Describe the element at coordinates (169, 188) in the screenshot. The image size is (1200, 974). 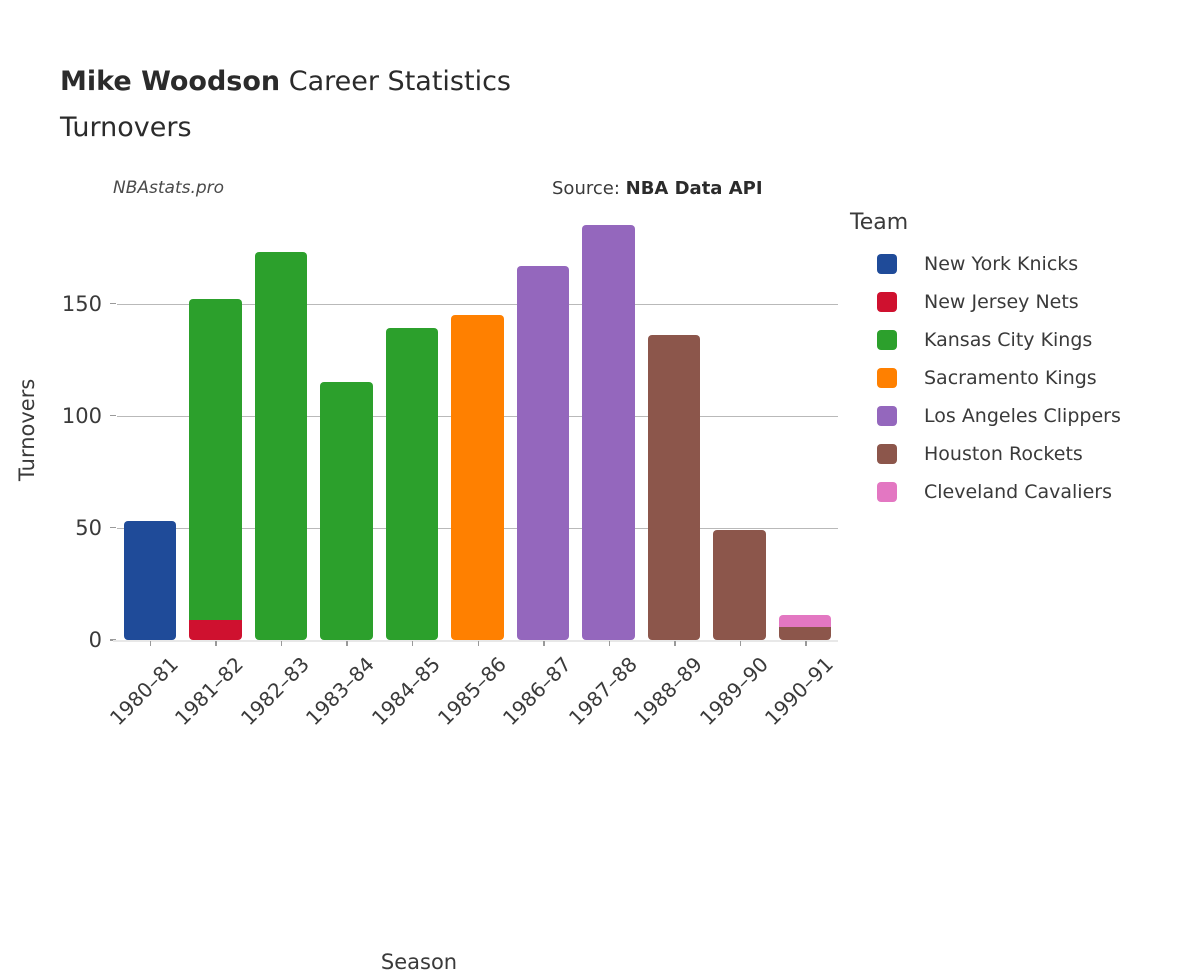
I see `watermark: NBAstats.pro` at that location.